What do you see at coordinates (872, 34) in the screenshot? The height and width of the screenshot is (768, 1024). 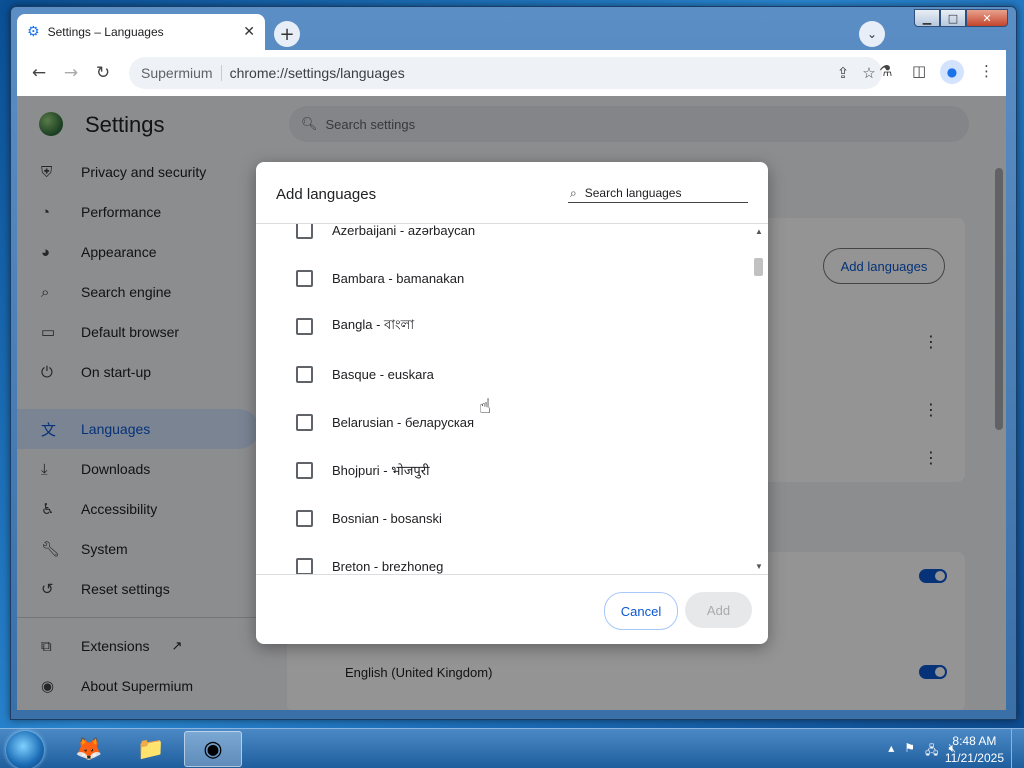 I see `tab-search-button: ⌄` at bounding box center [872, 34].